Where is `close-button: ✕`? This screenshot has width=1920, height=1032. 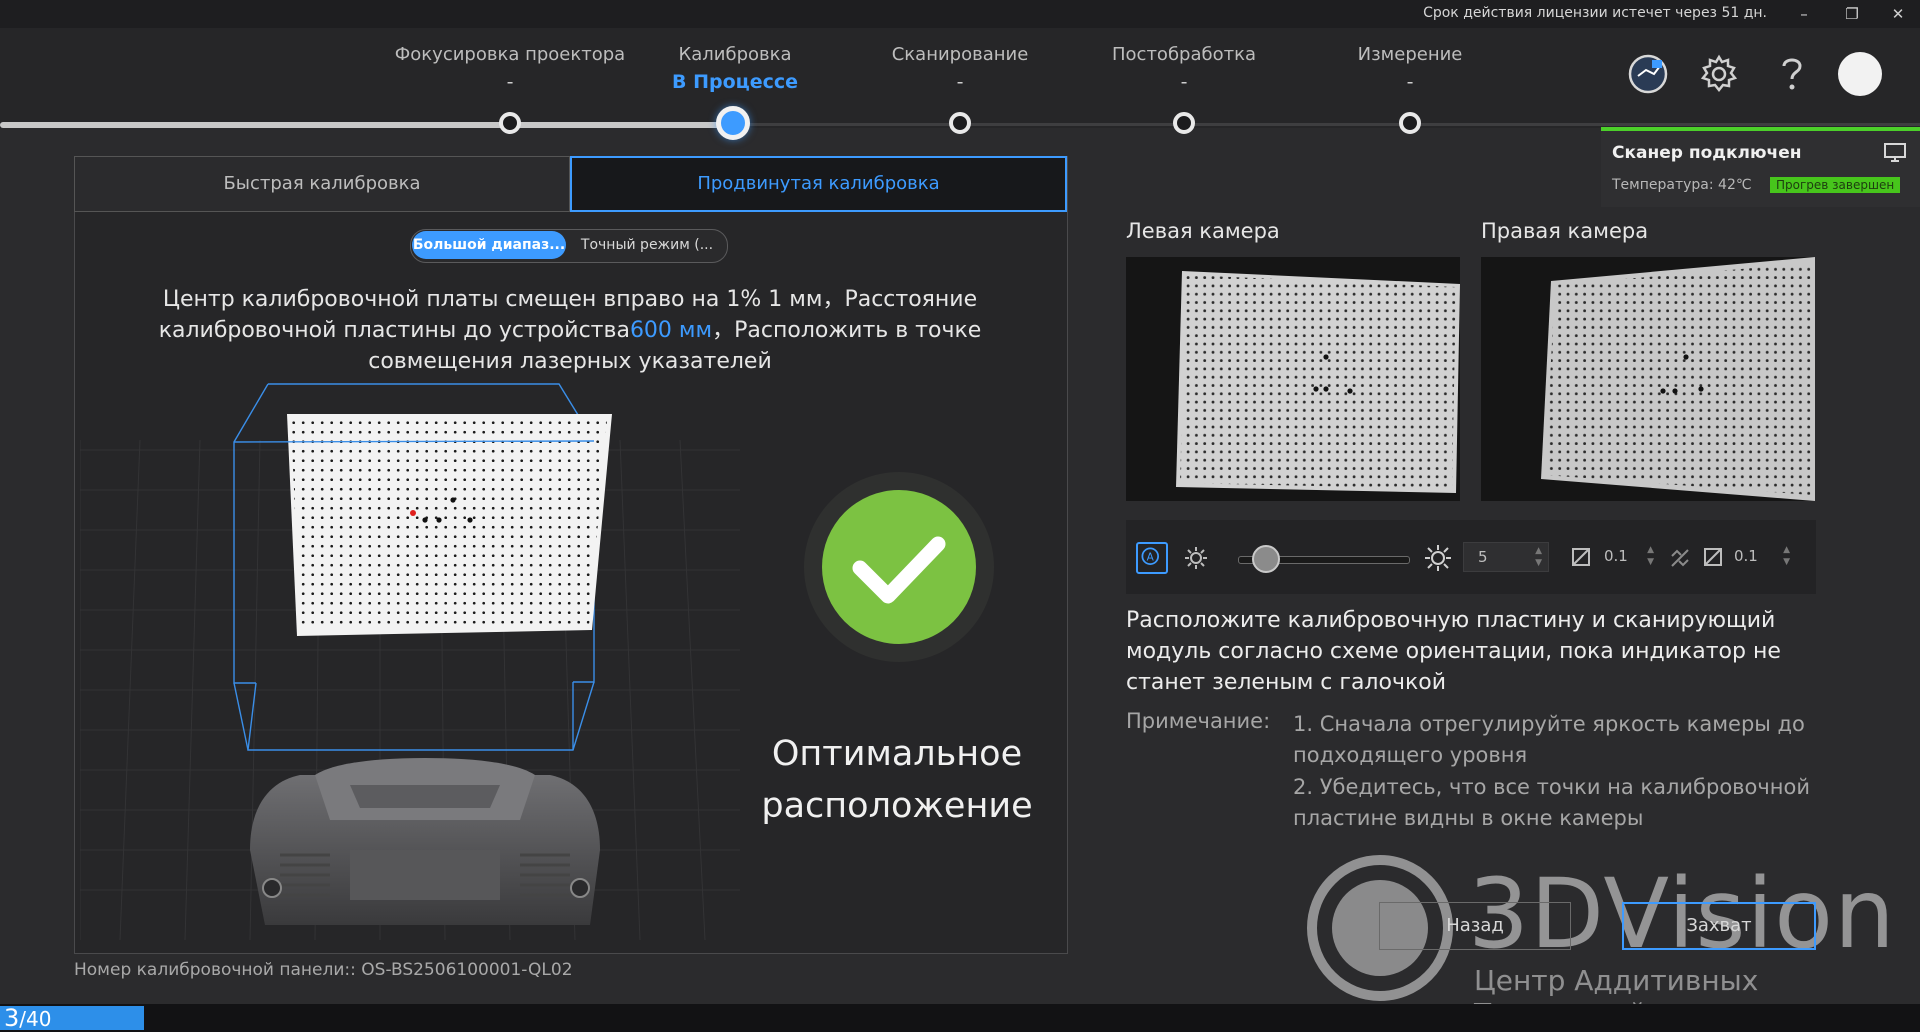
close-button: ✕ is located at coordinates (1898, 14).